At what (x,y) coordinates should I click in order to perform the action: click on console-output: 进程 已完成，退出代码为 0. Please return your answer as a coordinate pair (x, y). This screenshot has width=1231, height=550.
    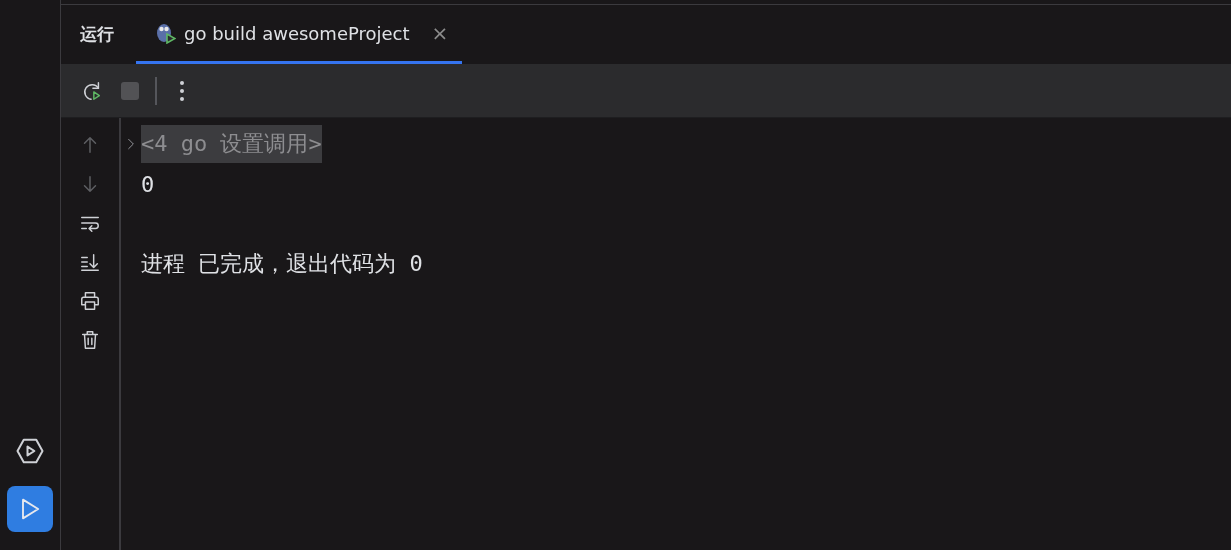
    Looking at the image, I should click on (282, 264).